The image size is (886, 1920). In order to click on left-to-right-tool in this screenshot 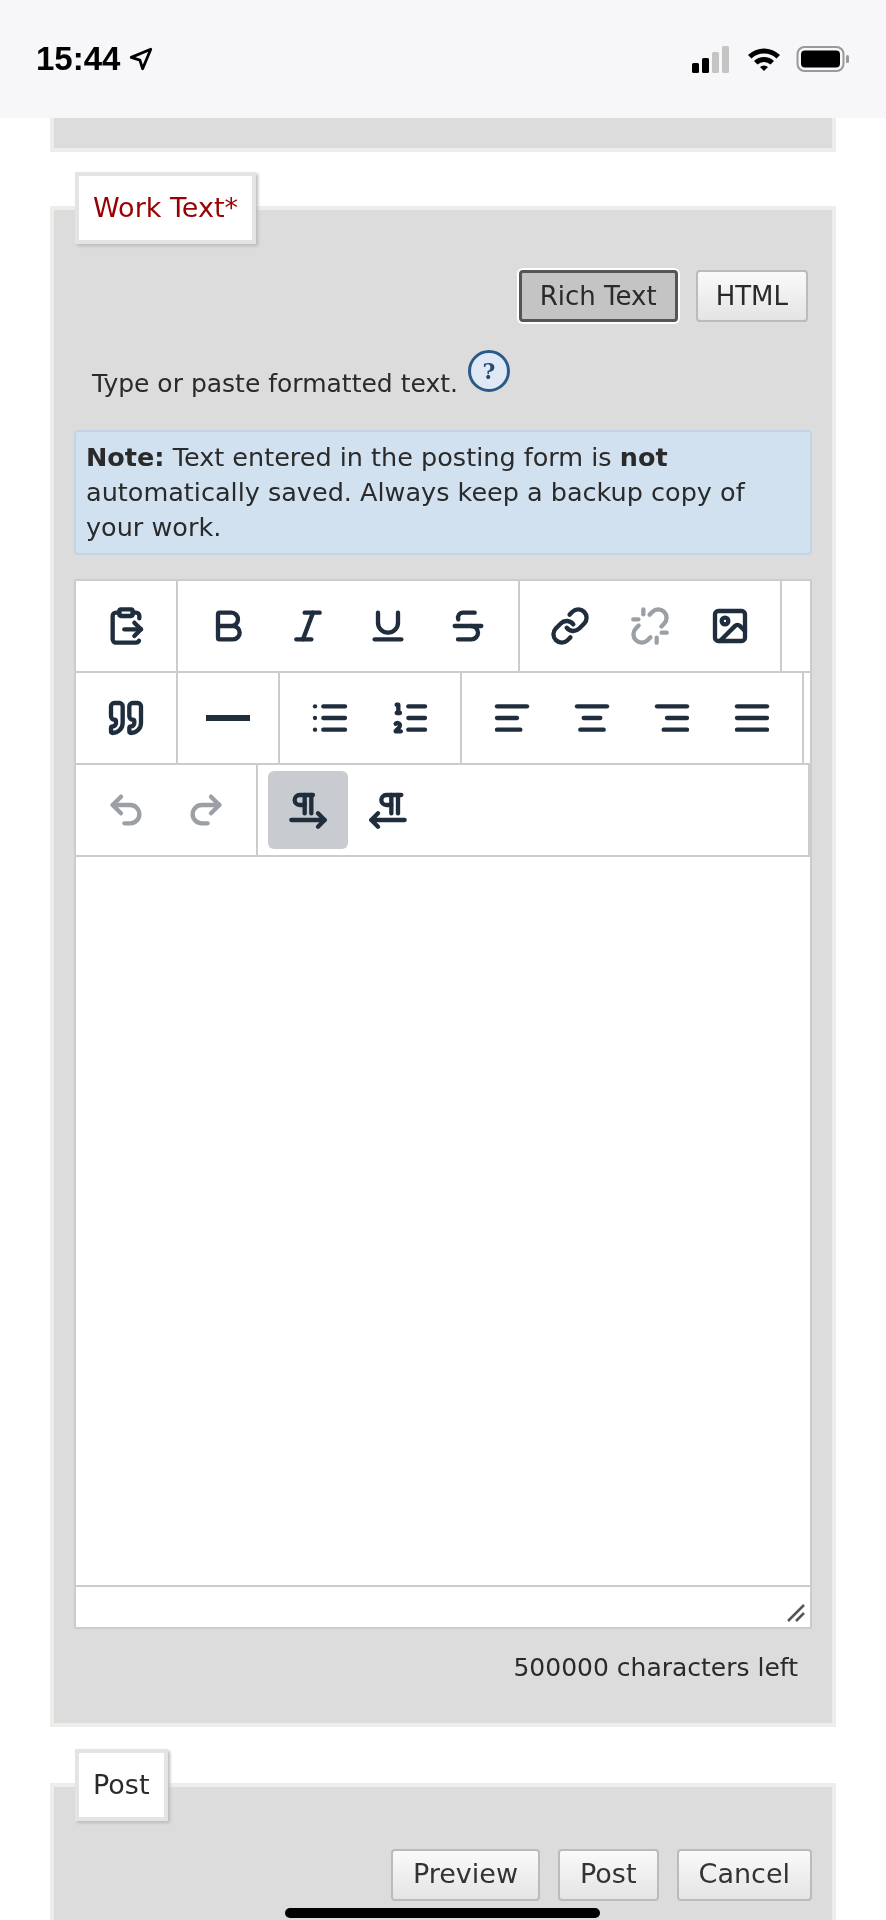, I will do `click(308, 810)`.